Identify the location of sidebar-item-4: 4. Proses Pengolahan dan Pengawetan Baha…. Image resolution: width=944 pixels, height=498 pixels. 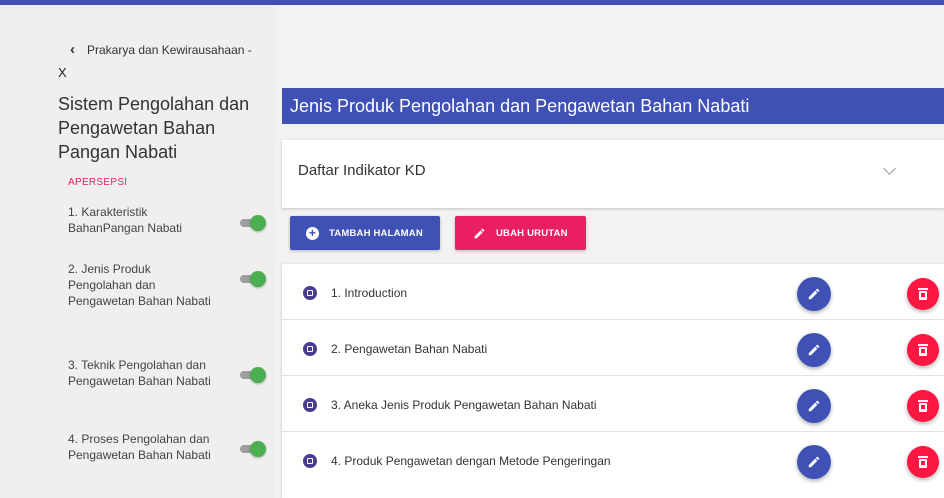
(168, 455).